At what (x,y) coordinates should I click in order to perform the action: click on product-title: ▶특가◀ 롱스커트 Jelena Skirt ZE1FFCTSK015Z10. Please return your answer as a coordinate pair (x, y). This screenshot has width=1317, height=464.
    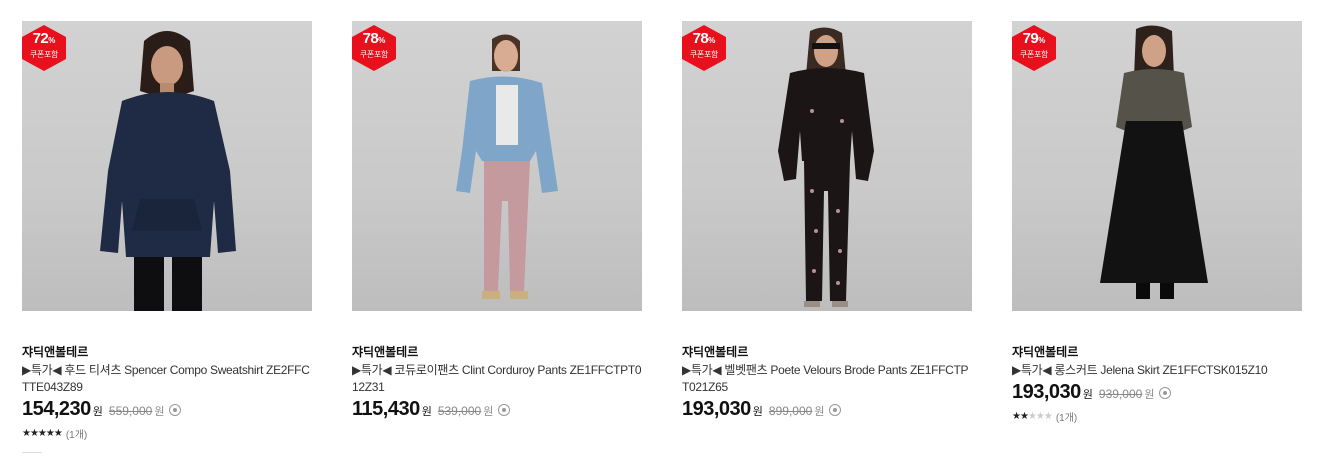
    Looking at the image, I should click on (1158, 370).